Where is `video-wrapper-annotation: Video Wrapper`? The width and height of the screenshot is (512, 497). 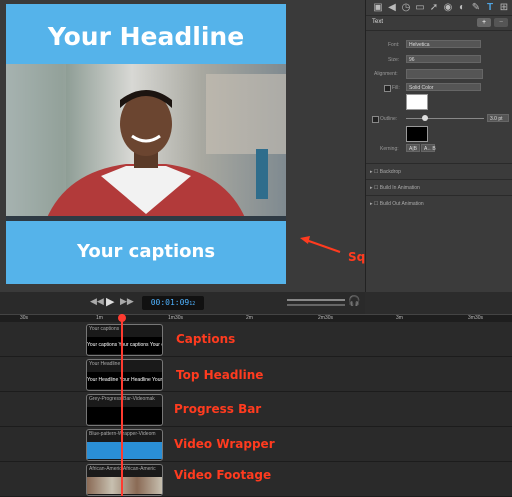
video-wrapper-annotation: Video Wrapper is located at coordinates (224, 444).